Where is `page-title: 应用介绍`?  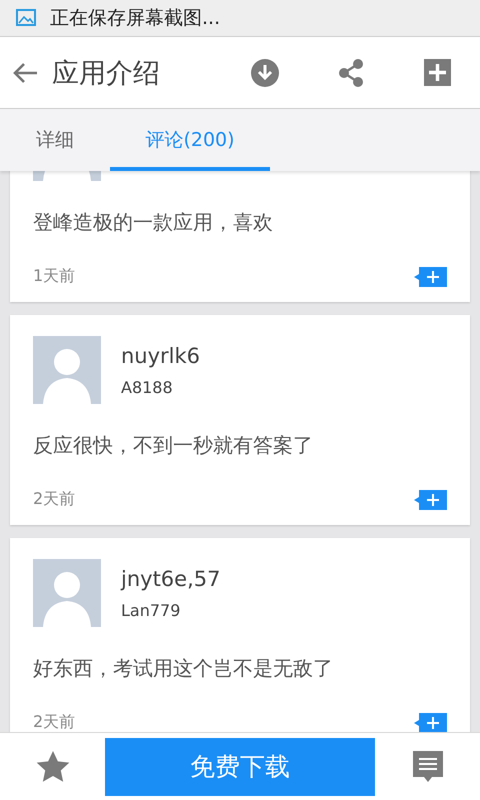
page-title: 应用介绍 is located at coordinates (106, 73).